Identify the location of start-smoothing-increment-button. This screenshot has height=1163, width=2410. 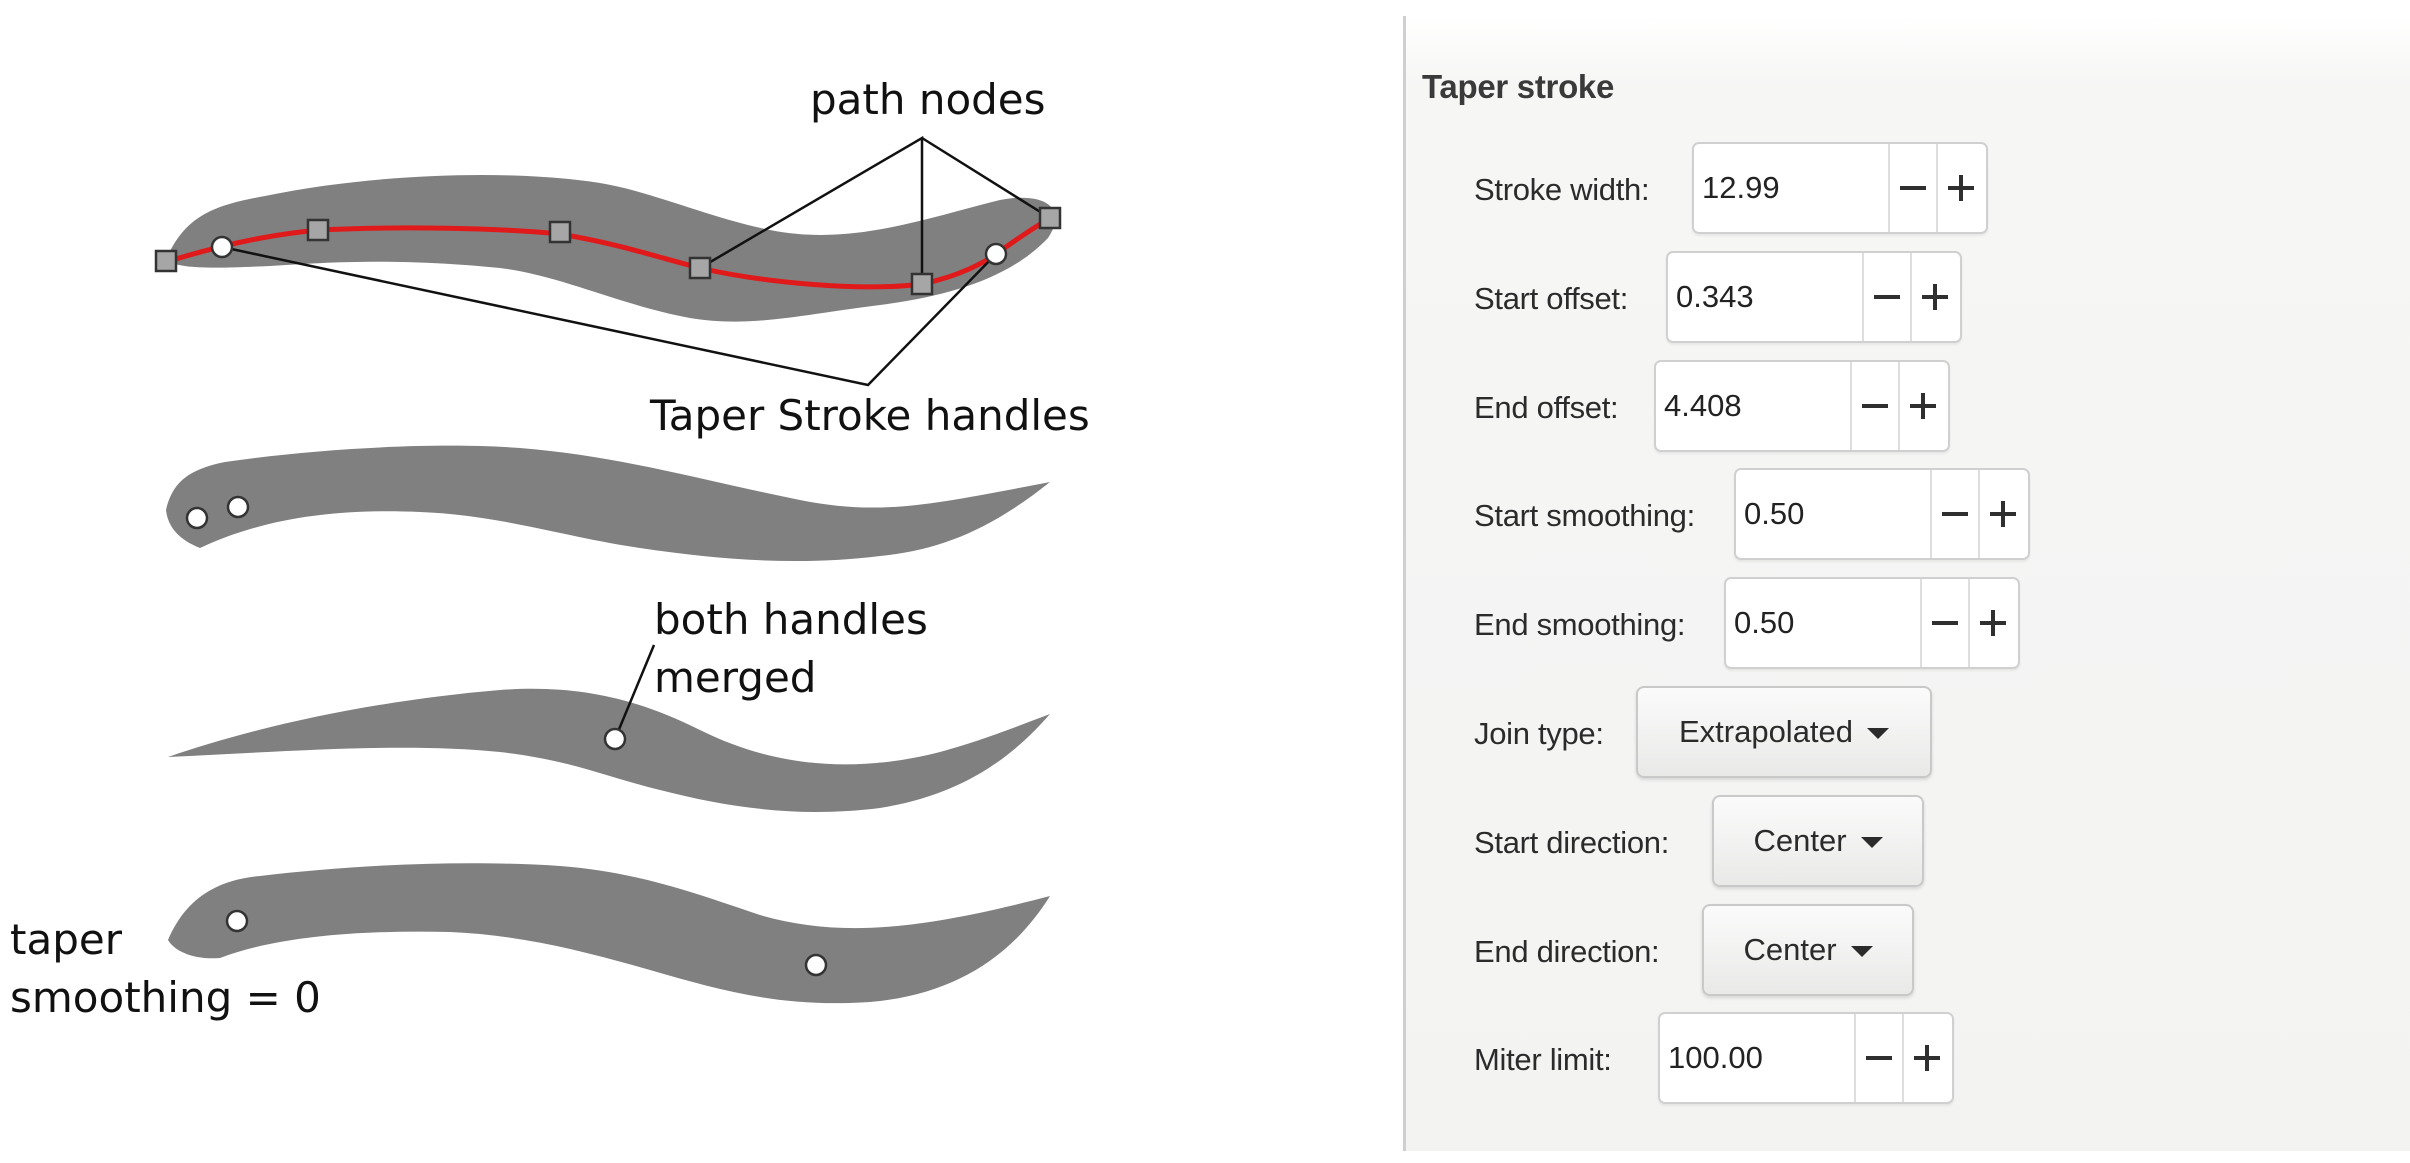
(2003, 514).